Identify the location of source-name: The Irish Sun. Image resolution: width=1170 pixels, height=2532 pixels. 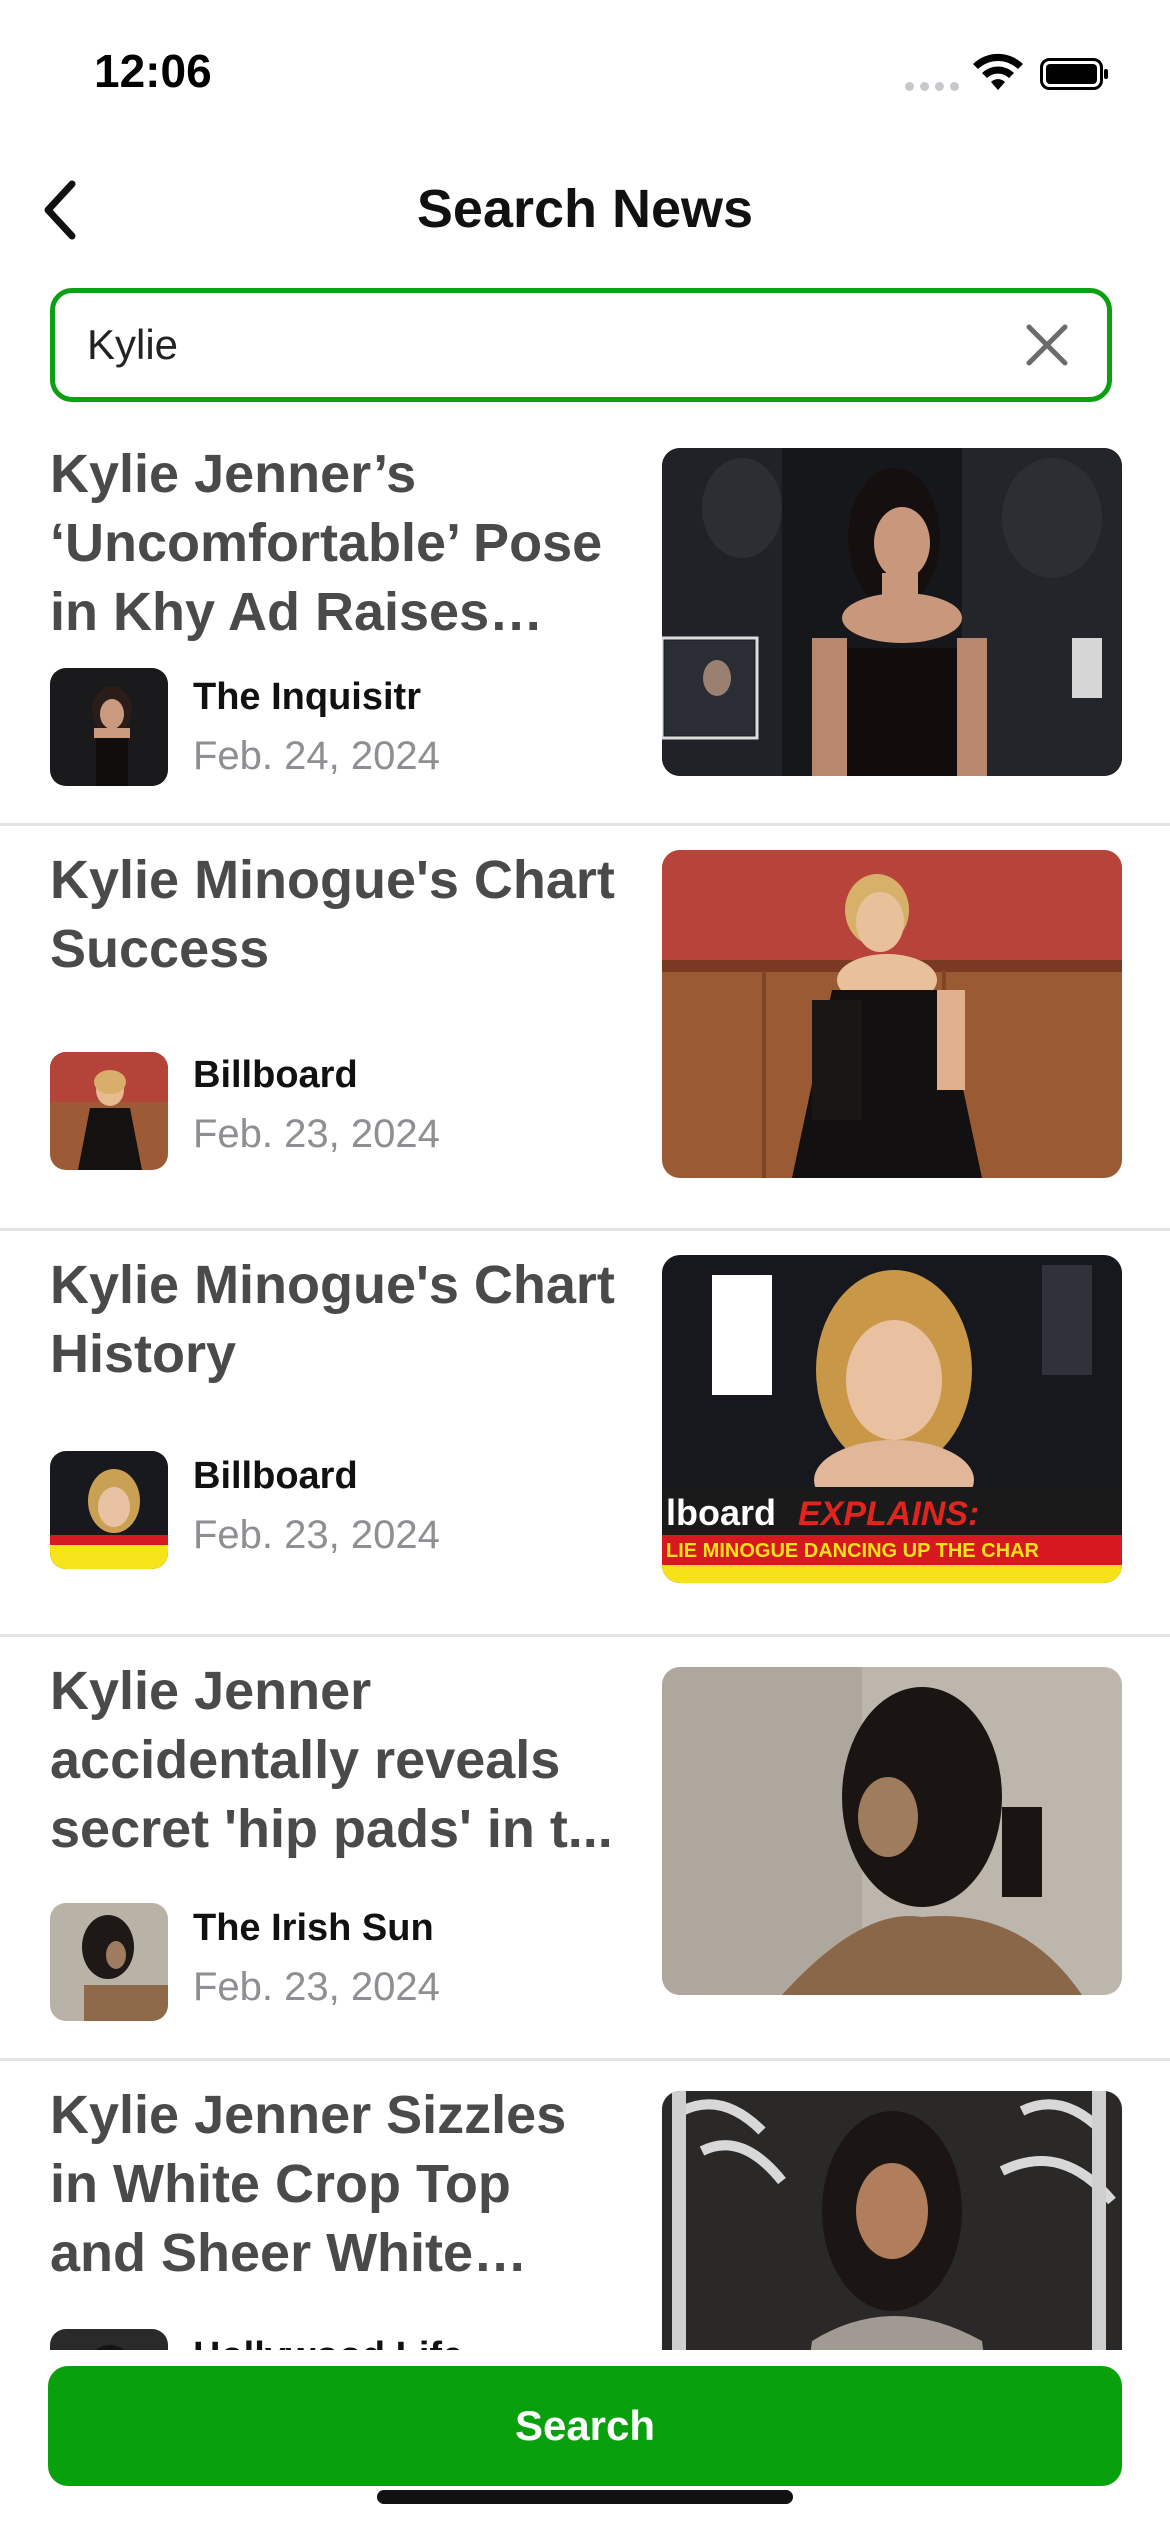
(313, 1928).